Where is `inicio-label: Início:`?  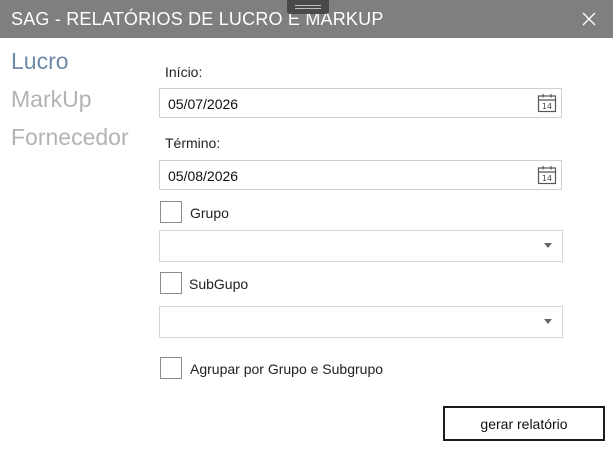
inicio-label: Início: is located at coordinates (184, 72).